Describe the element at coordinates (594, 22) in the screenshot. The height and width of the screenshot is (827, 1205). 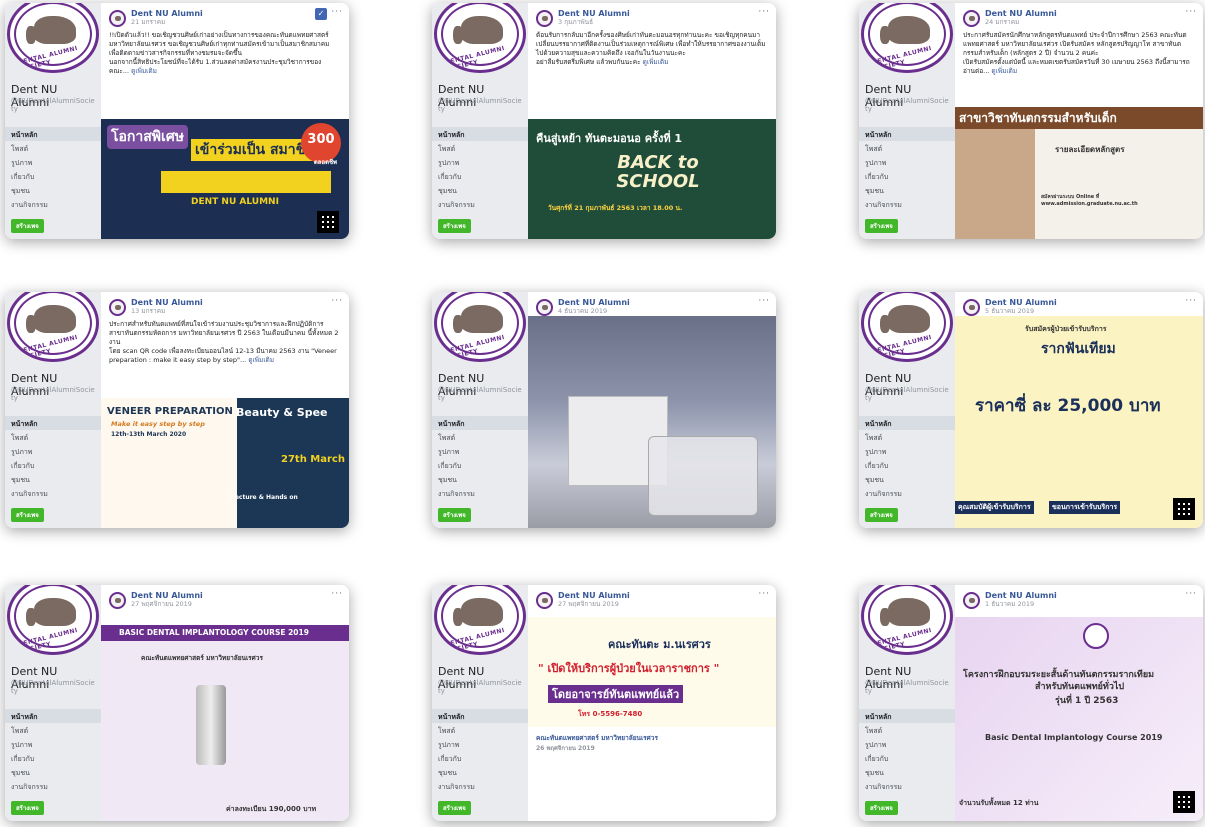
I see `post-date: 3 กุมภาพันธ์` at that location.